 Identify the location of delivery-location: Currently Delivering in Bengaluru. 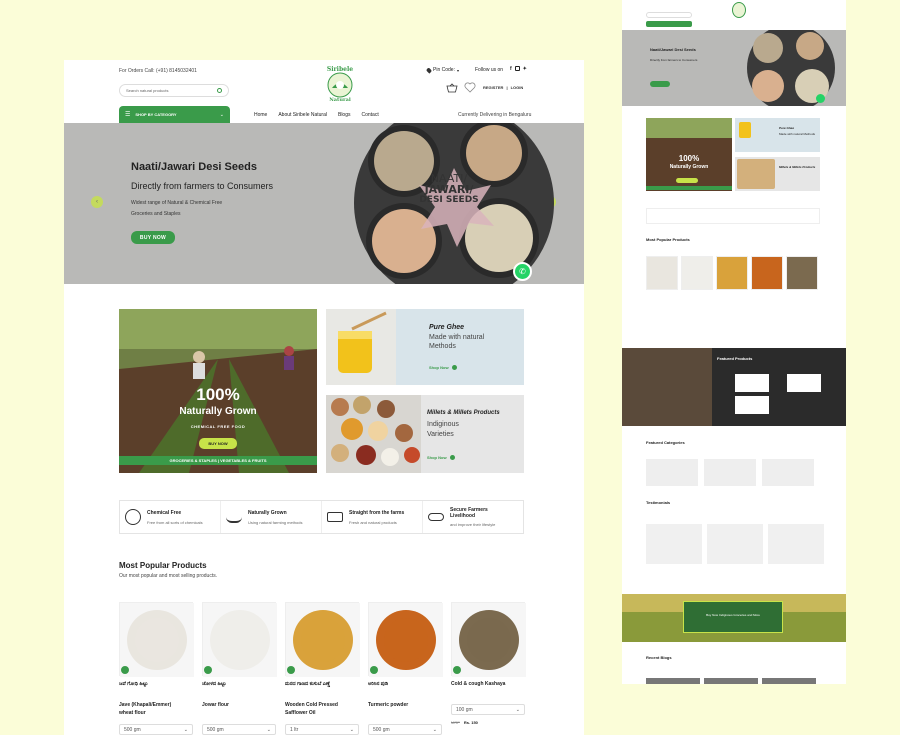
(495, 115).